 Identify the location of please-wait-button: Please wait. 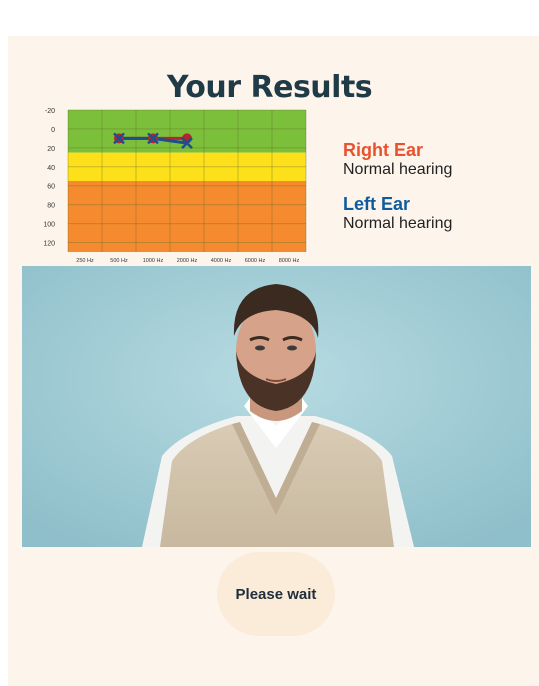
(276, 594).